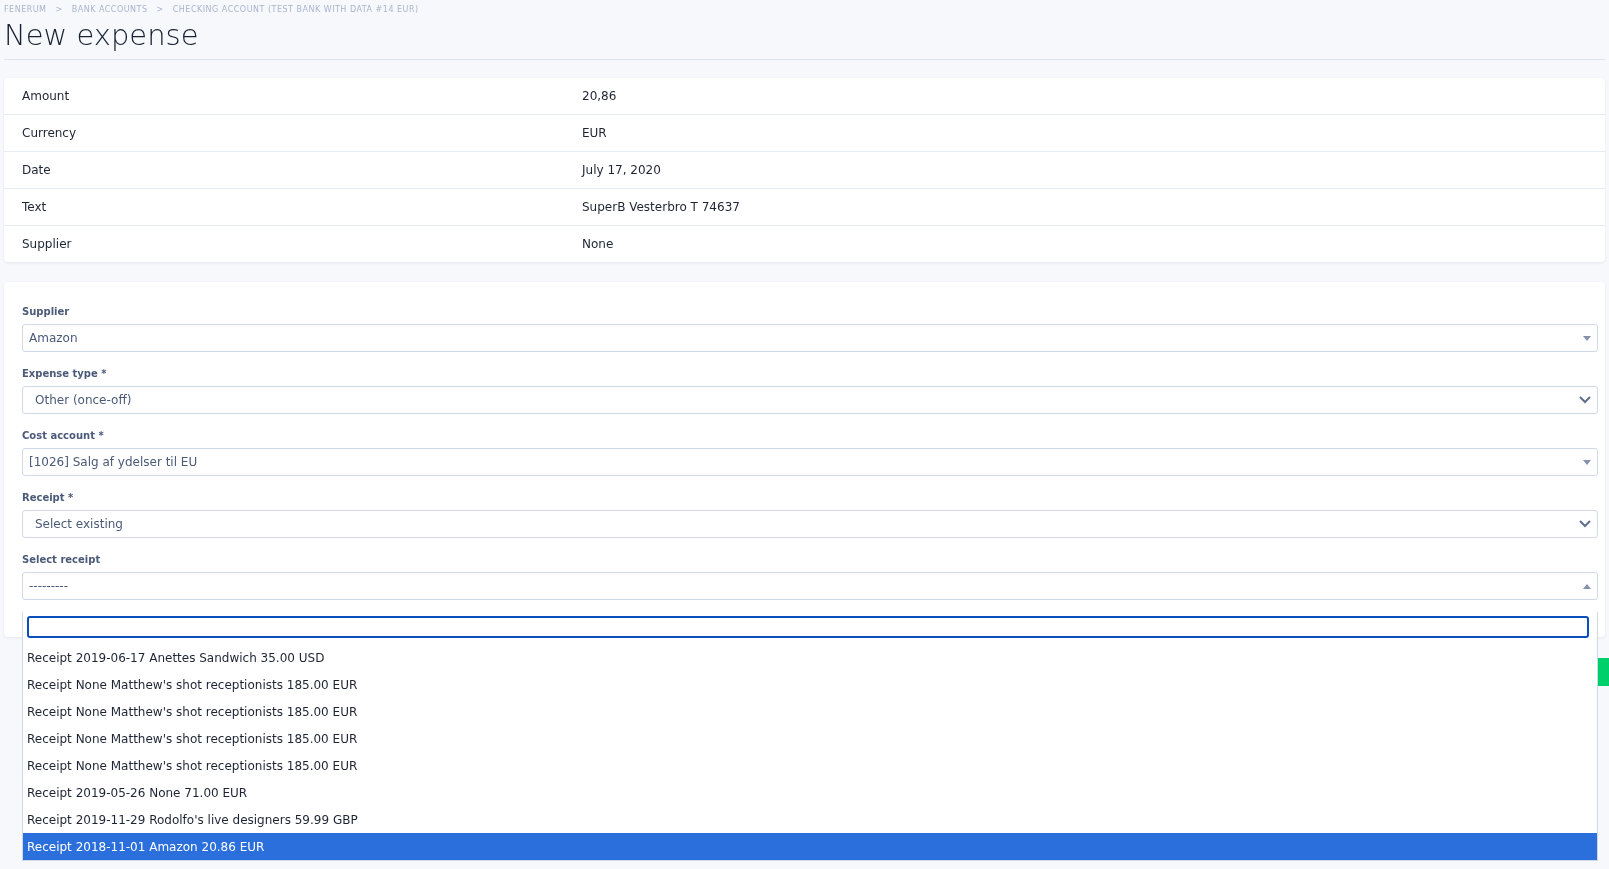  I want to click on field-label: Receipt *, so click(48, 497).